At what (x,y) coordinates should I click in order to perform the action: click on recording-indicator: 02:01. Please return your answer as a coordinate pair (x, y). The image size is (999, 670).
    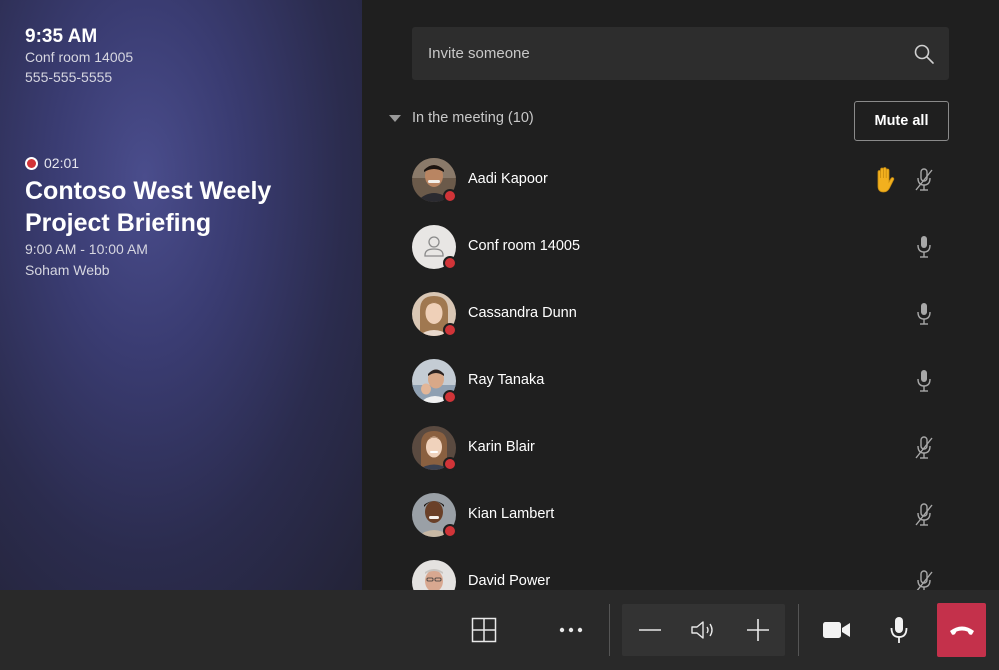
    Looking at the image, I should click on (52, 163).